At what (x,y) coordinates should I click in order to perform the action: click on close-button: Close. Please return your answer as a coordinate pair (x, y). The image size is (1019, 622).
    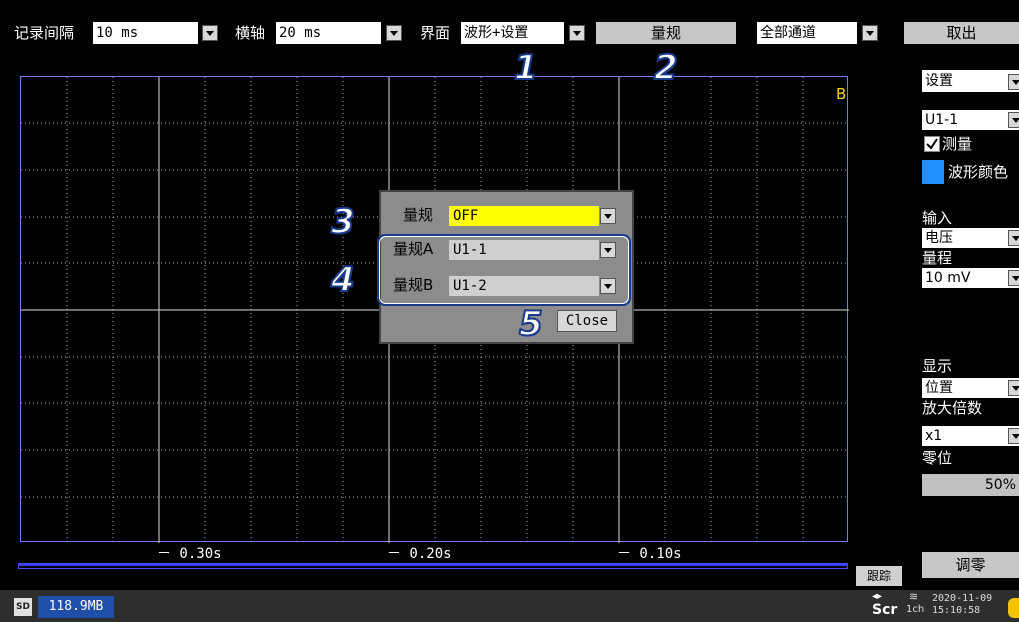
    Looking at the image, I should click on (587, 321).